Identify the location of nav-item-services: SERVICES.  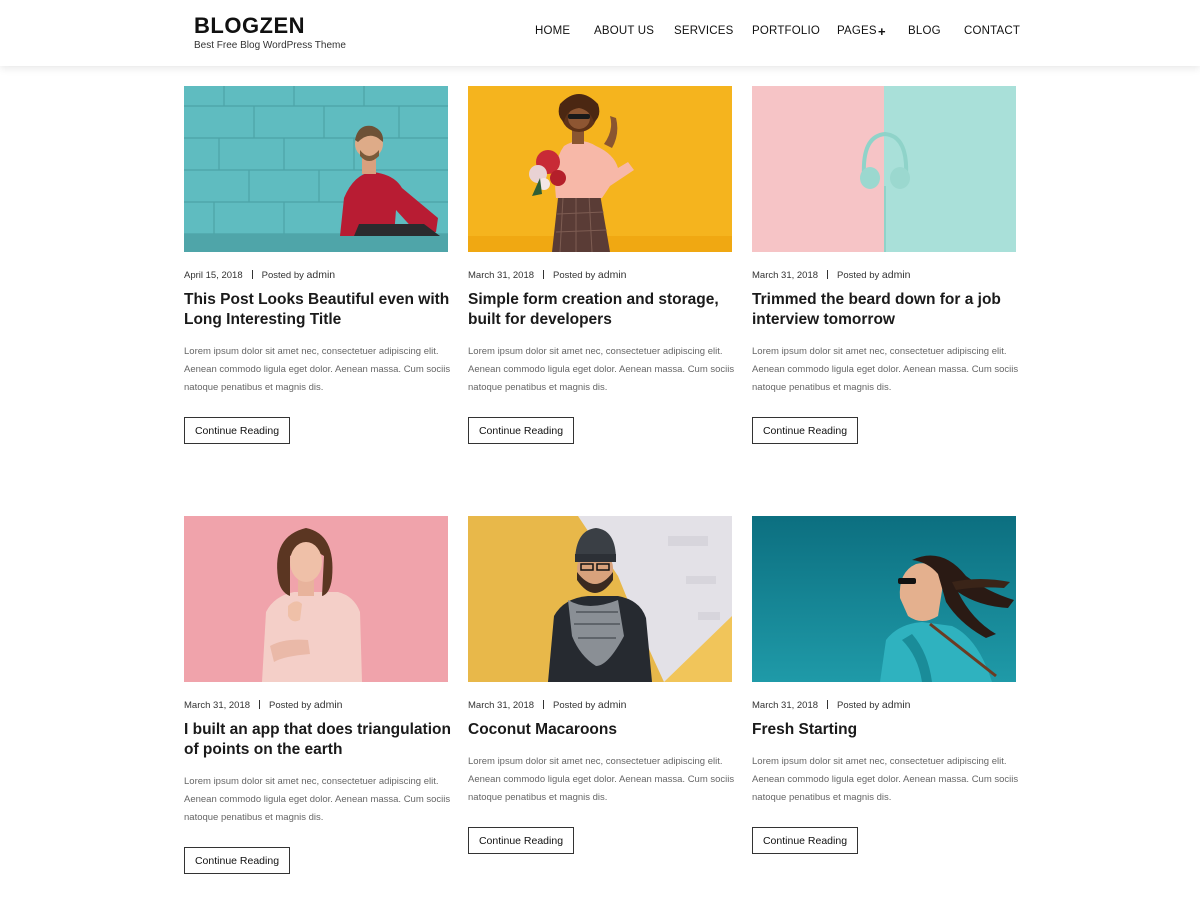
(704, 31).